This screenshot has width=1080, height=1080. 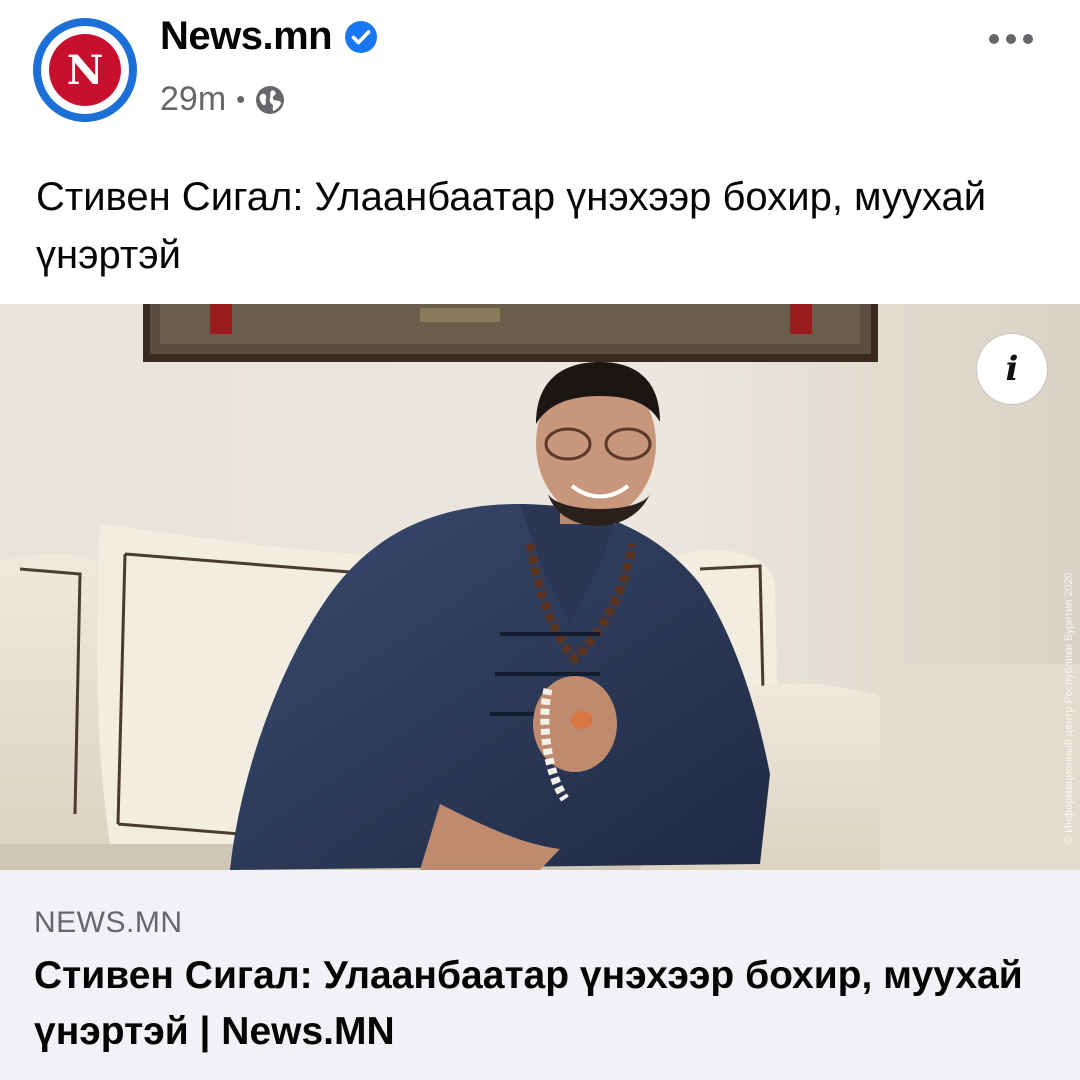 What do you see at coordinates (108, 922) in the screenshot?
I see `link-domain: NEWS.MN` at bounding box center [108, 922].